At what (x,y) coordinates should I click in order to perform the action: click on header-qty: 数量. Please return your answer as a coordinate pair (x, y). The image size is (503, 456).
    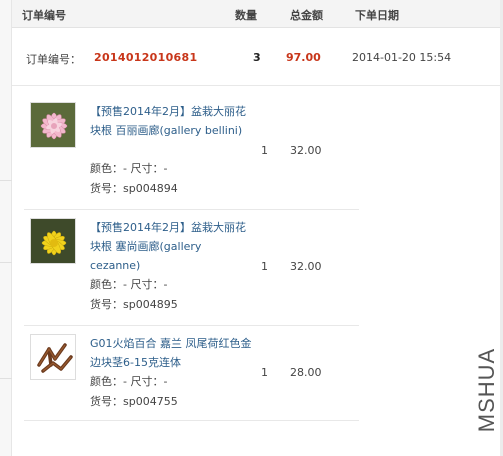
    Looking at the image, I should click on (246, 15).